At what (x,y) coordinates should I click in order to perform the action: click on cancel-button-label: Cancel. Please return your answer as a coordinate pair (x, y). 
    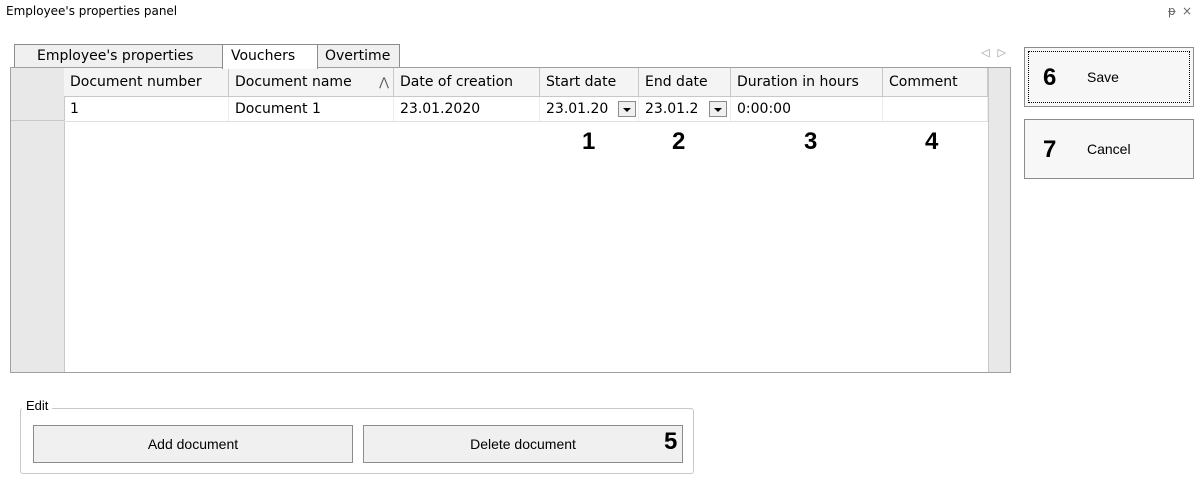
    Looking at the image, I should click on (1109, 149).